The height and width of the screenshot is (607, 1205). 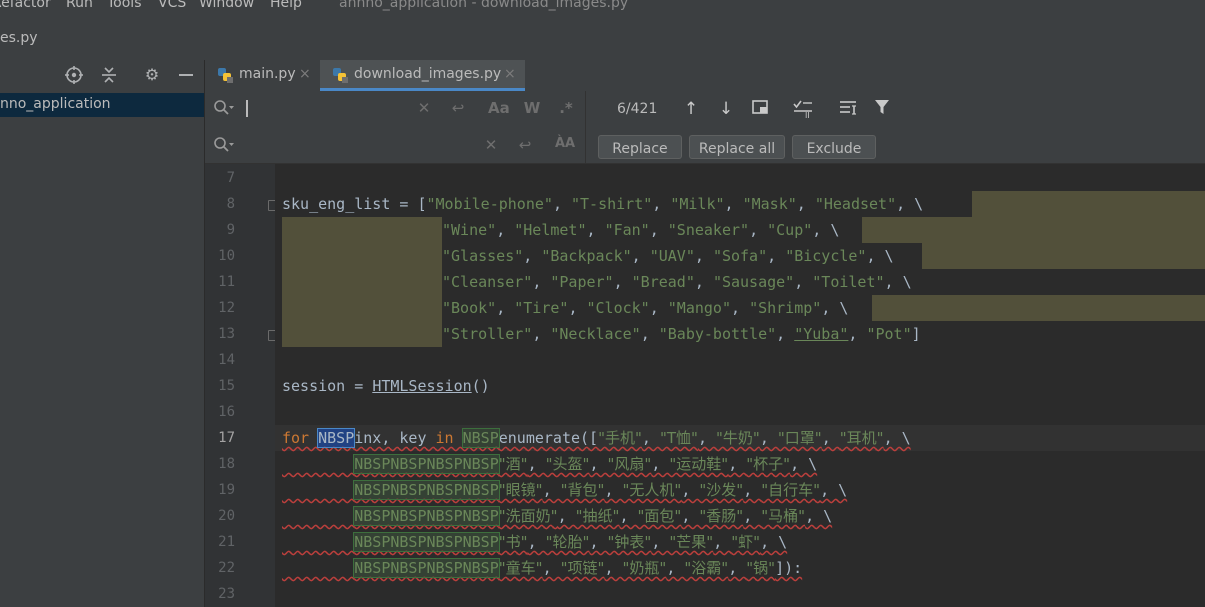 What do you see at coordinates (226, 5) in the screenshot?
I see `menu-window: Window` at bounding box center [226, 5].